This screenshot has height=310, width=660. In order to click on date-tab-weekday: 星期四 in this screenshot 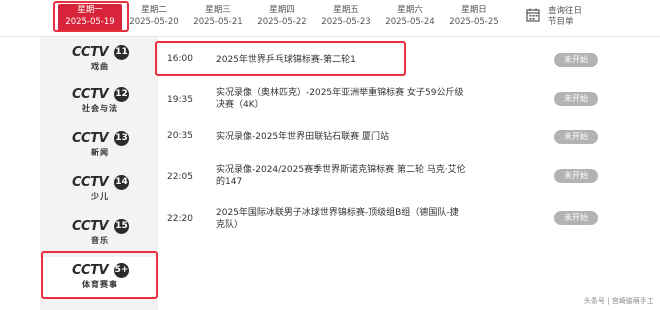, I will do `click(282, 10)`.